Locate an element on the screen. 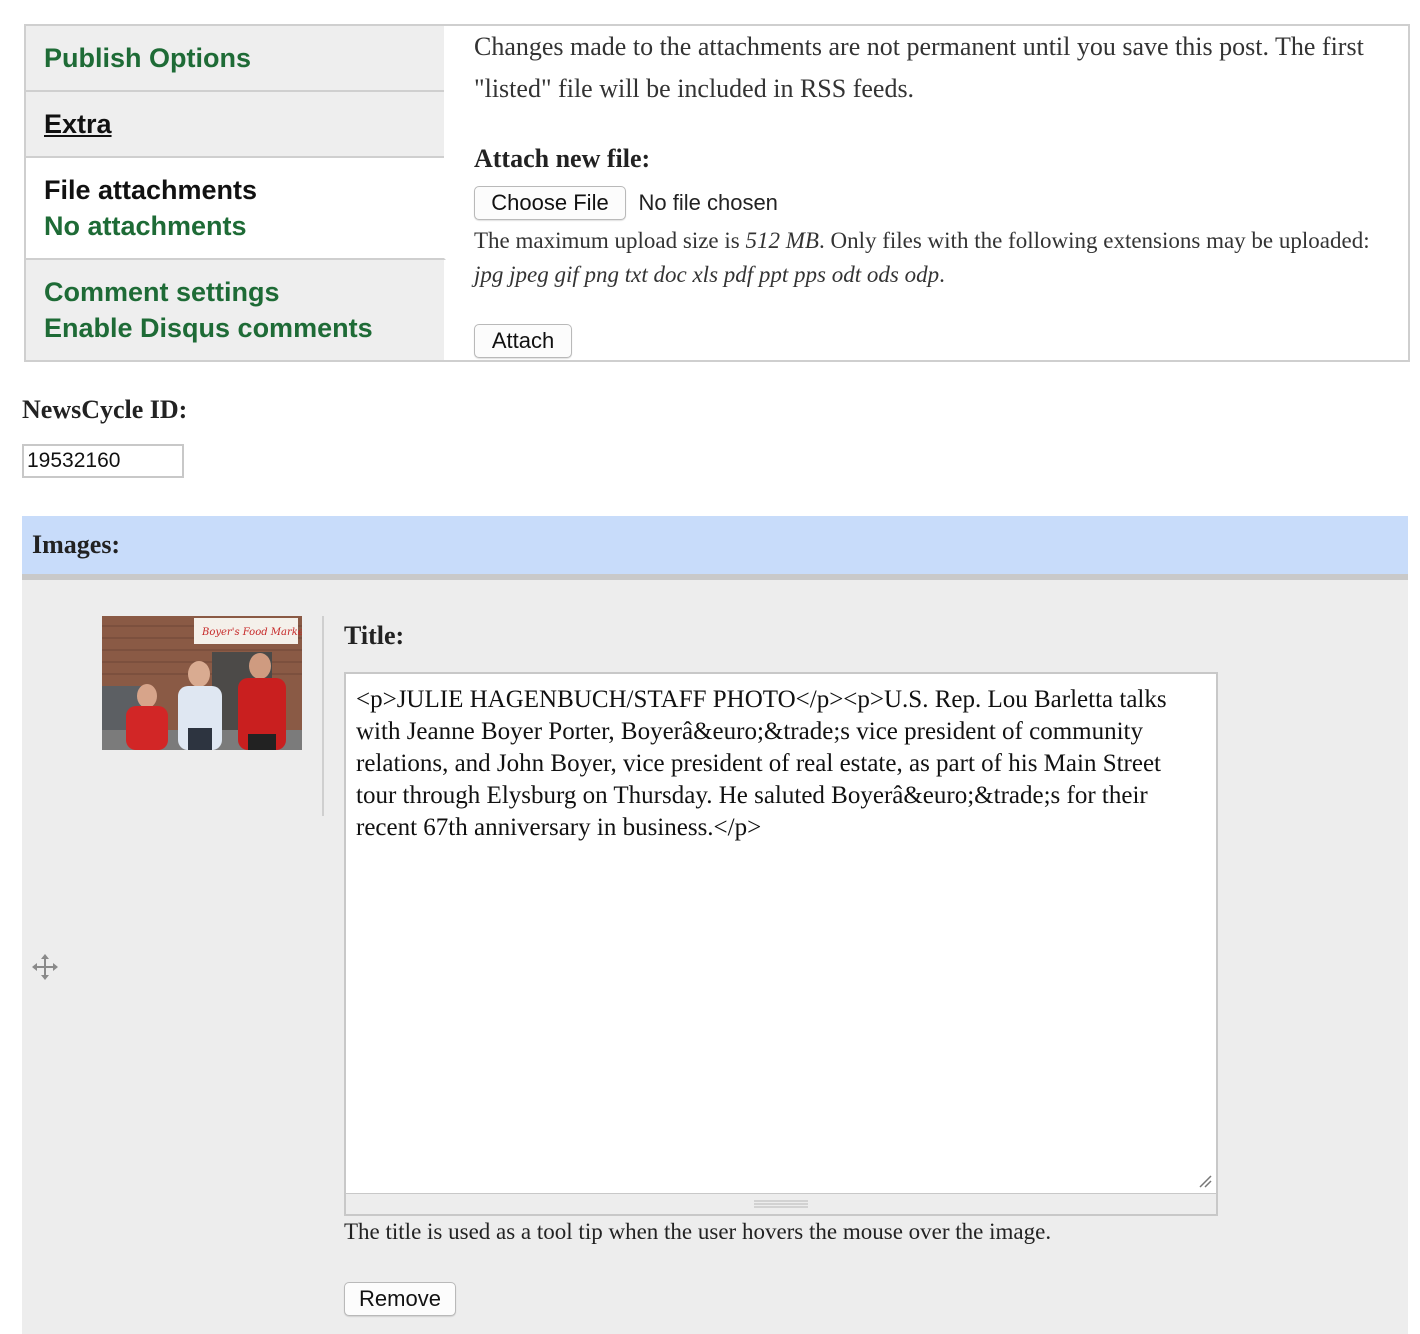 This screenshot has height=1334, width=1420. newscycle-id-label: NewsCycle ID: is located at coordinates (105, 409).